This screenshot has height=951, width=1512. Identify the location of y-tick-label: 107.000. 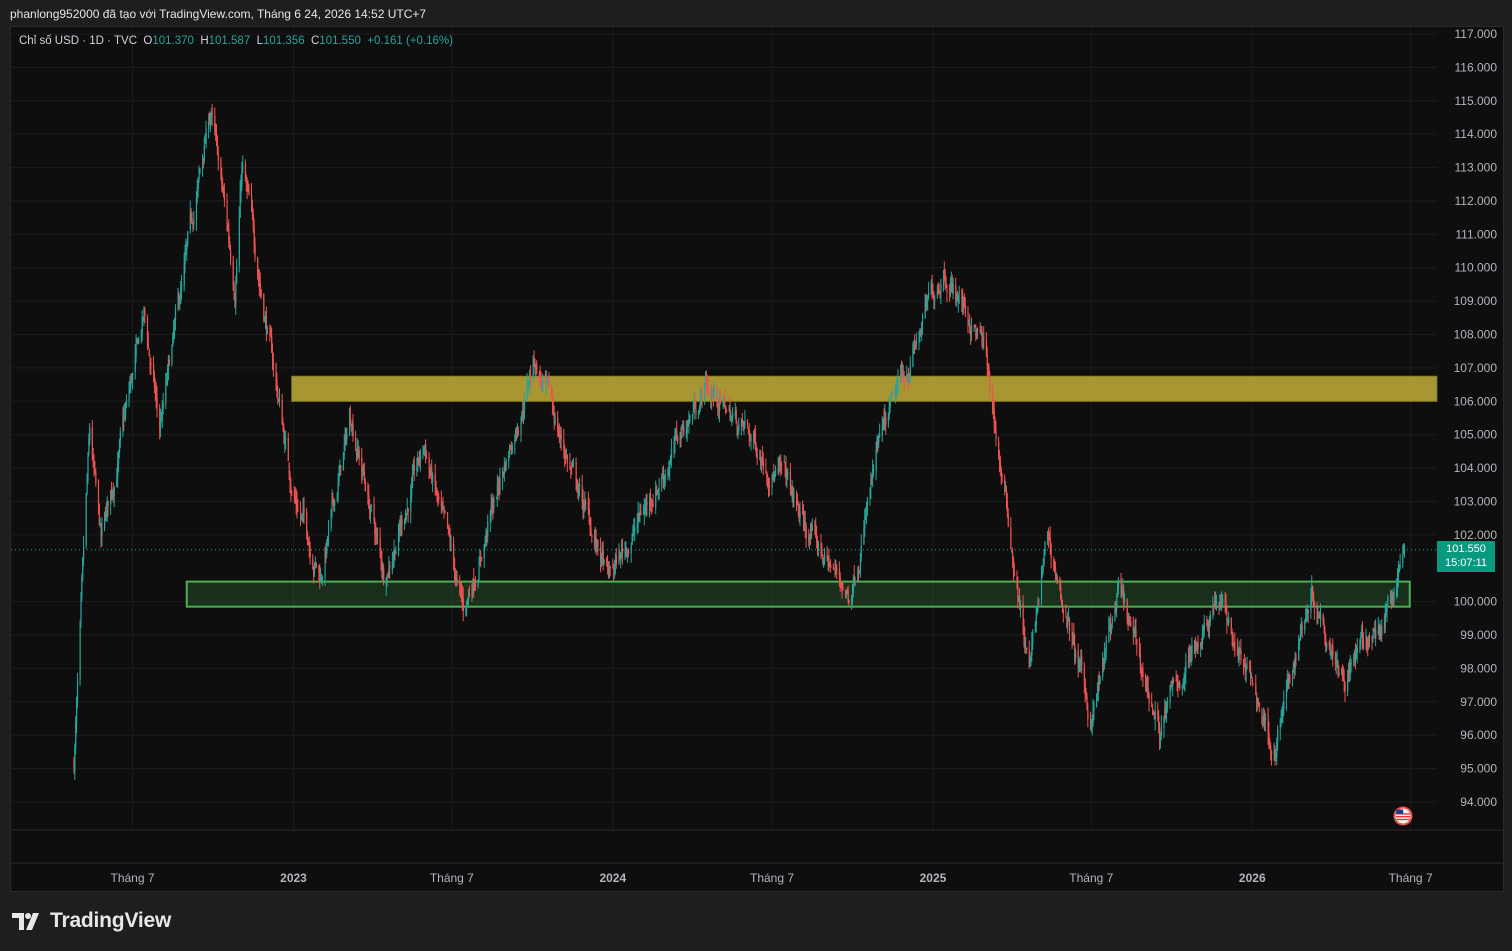
(1476, 368).